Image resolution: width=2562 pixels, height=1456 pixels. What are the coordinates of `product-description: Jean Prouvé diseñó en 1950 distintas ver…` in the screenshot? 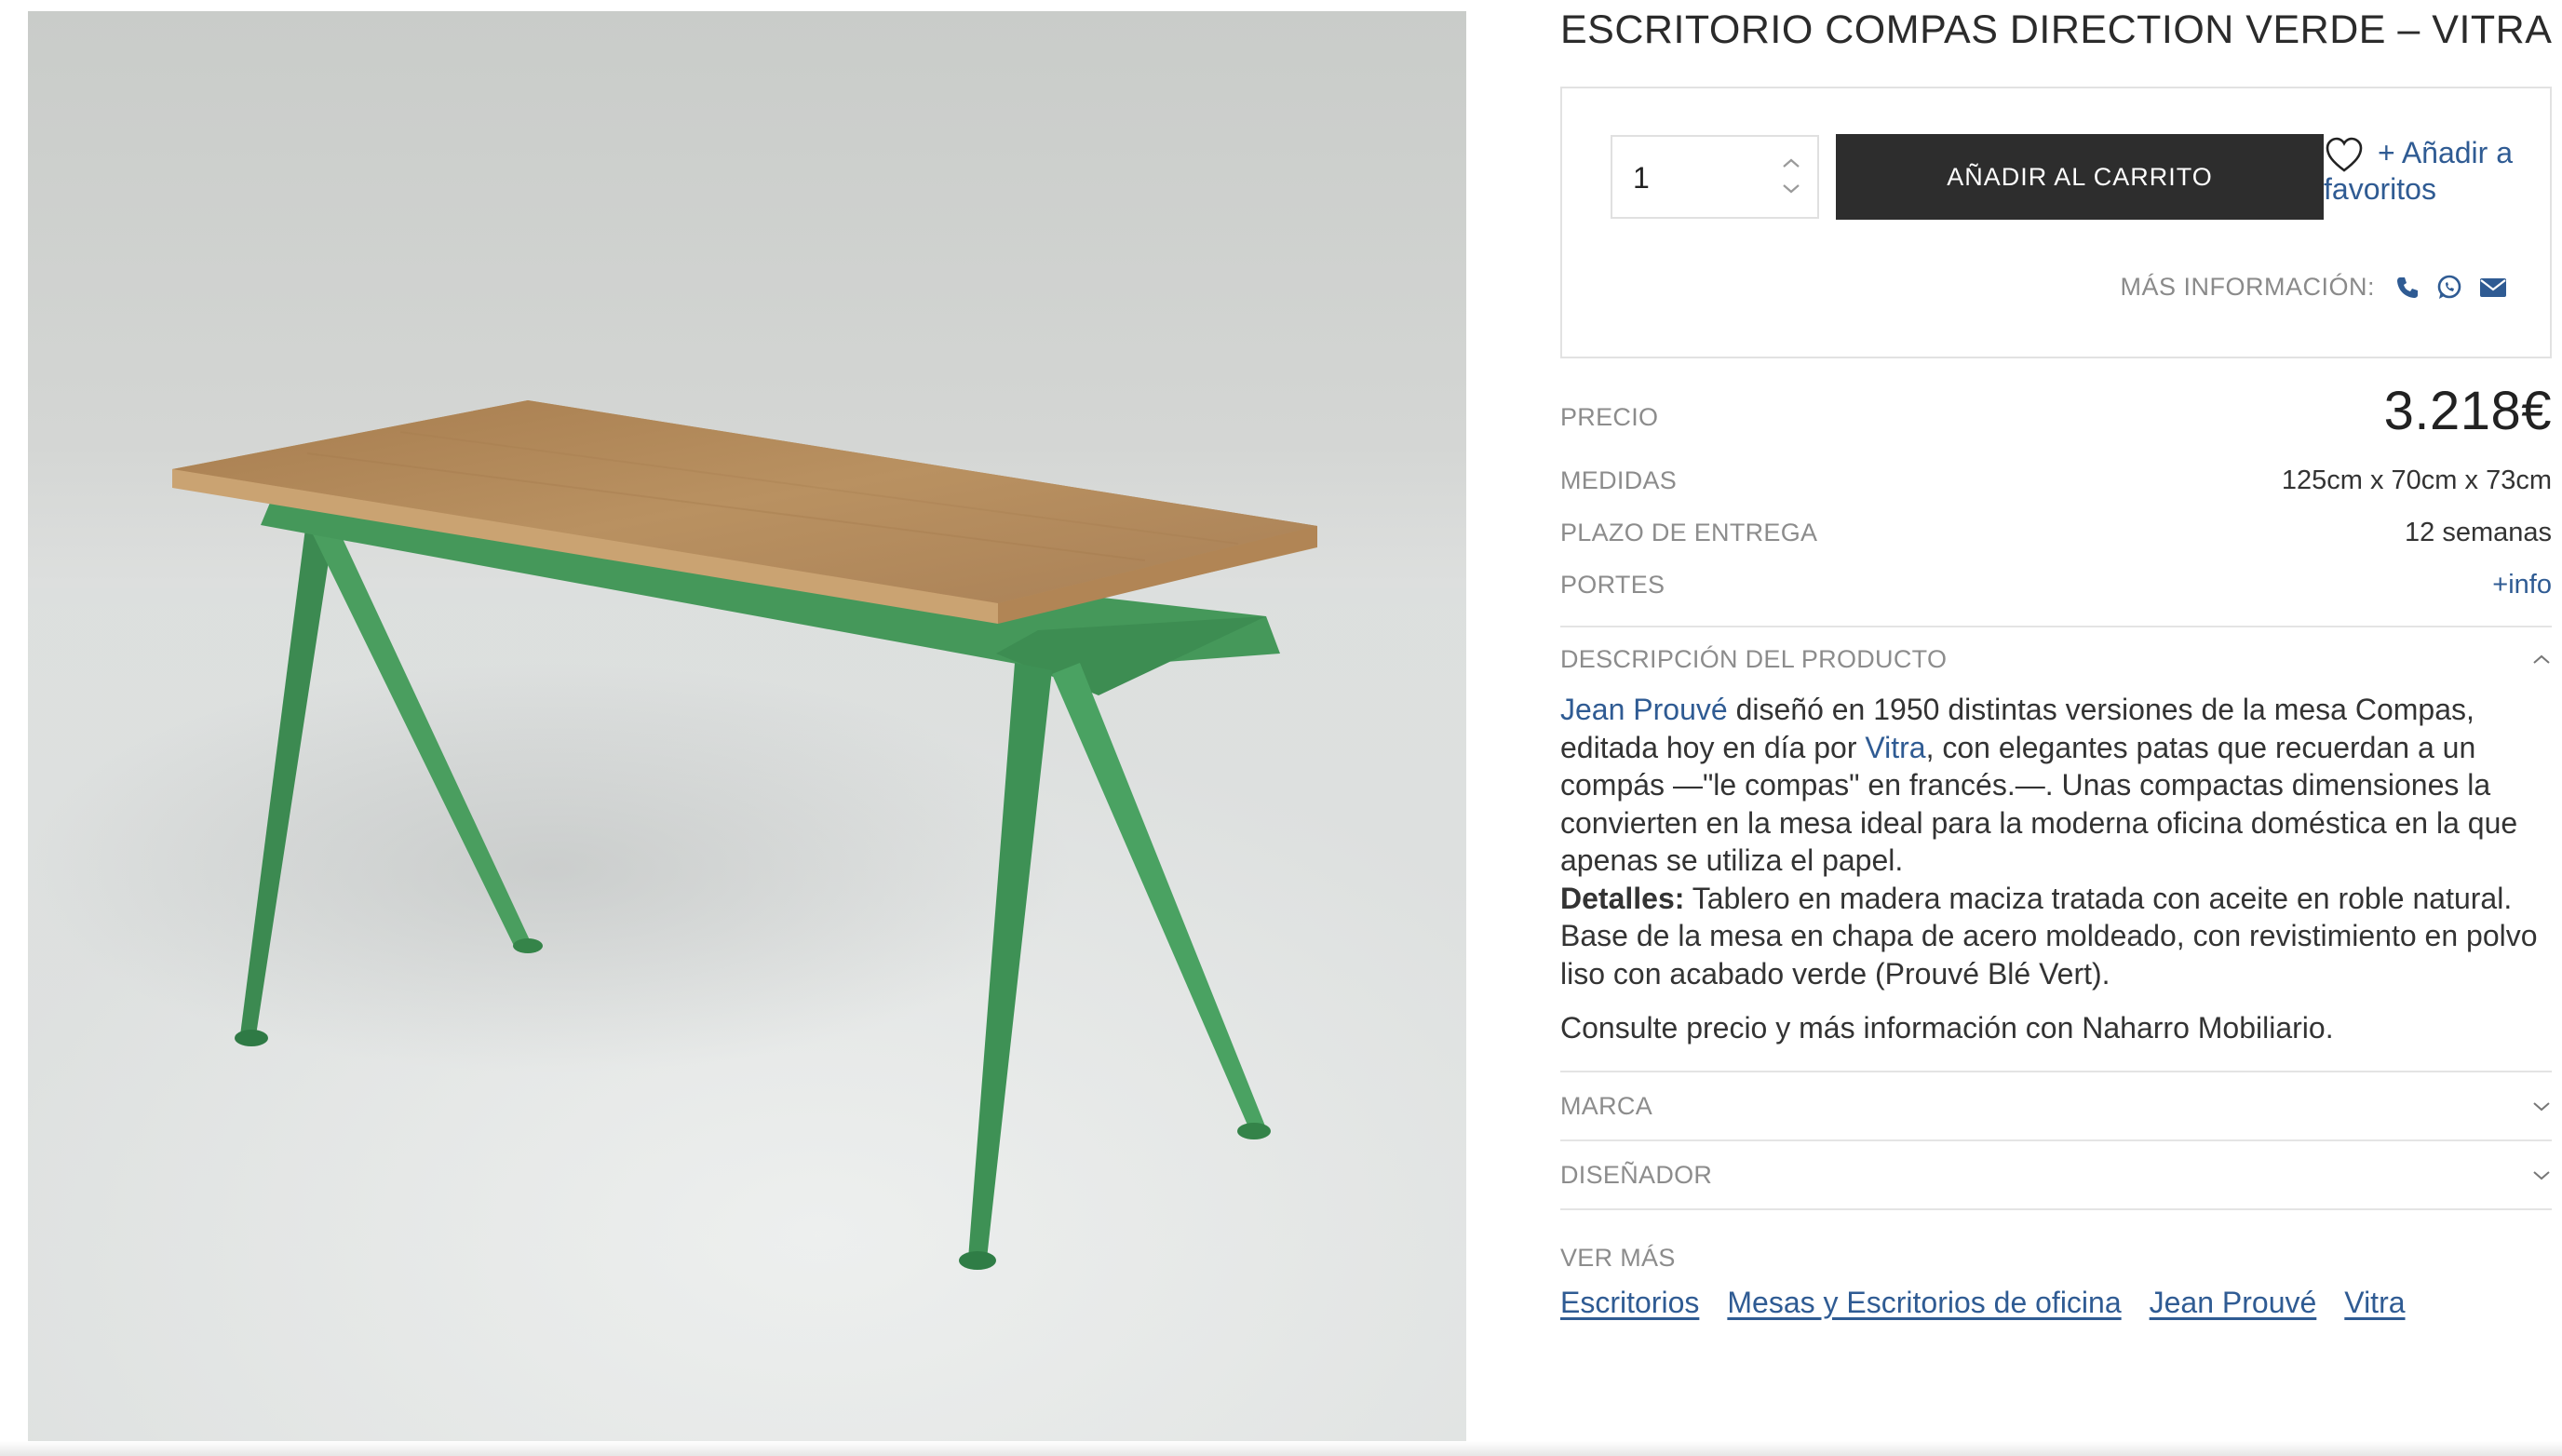 It's located at (2056, 869).